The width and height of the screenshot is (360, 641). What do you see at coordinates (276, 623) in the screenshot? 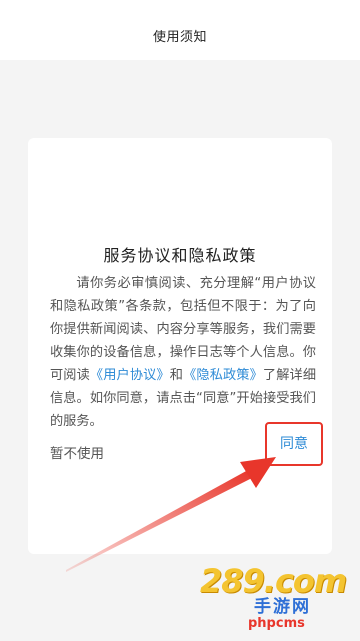
I see `watermark-cms: phpcms` at bounding box center [276, 623].